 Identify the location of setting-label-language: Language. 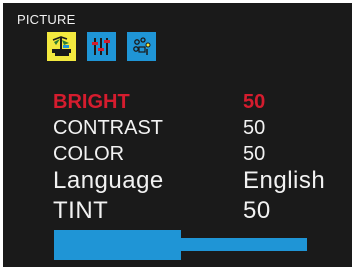
(108, 181).